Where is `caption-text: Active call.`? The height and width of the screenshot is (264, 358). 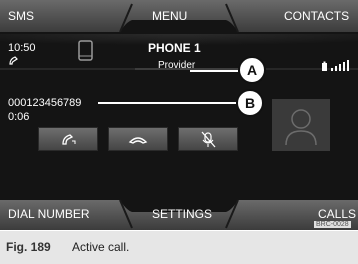 caption-text: Active call. is located at coordinates (101, 247).